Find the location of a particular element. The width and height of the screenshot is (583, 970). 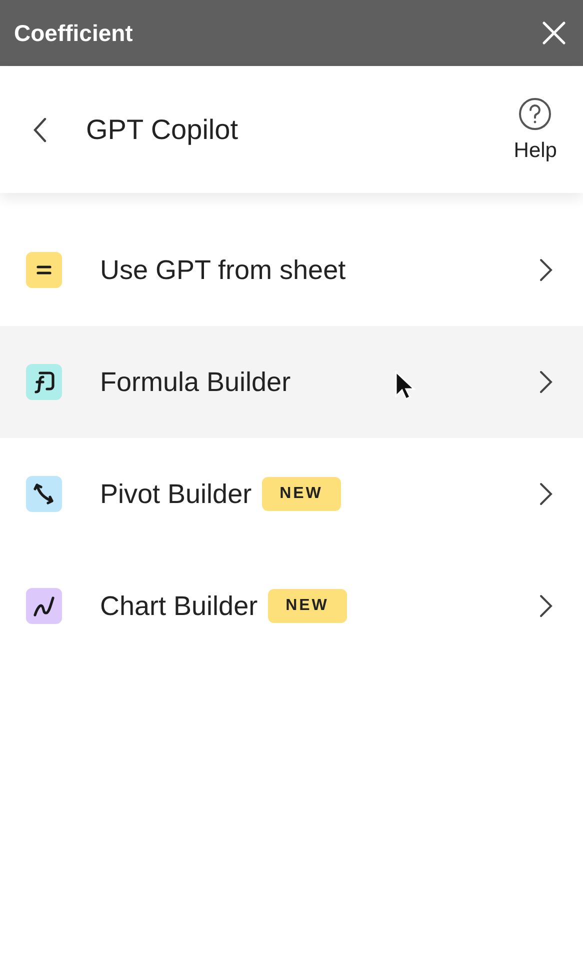

close-icon is located at coordinates (554, 33).